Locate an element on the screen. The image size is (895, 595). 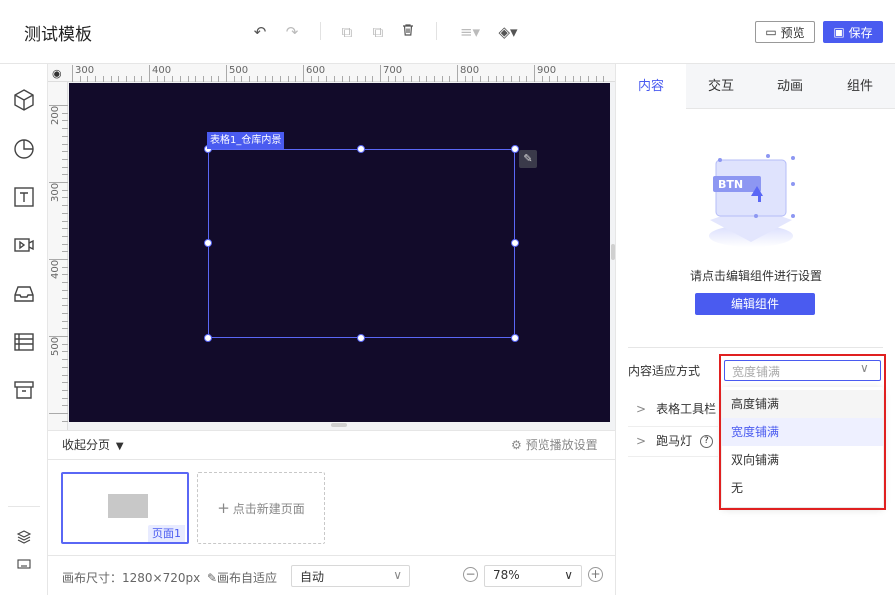
undo-icon: ↶ is located at coordinates (260, 32).